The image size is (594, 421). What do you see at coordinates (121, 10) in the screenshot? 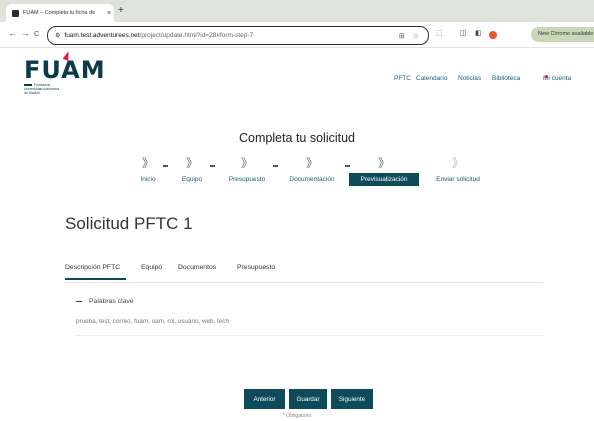
I see `new-tab-button: +` at bounding box center [121, 10].